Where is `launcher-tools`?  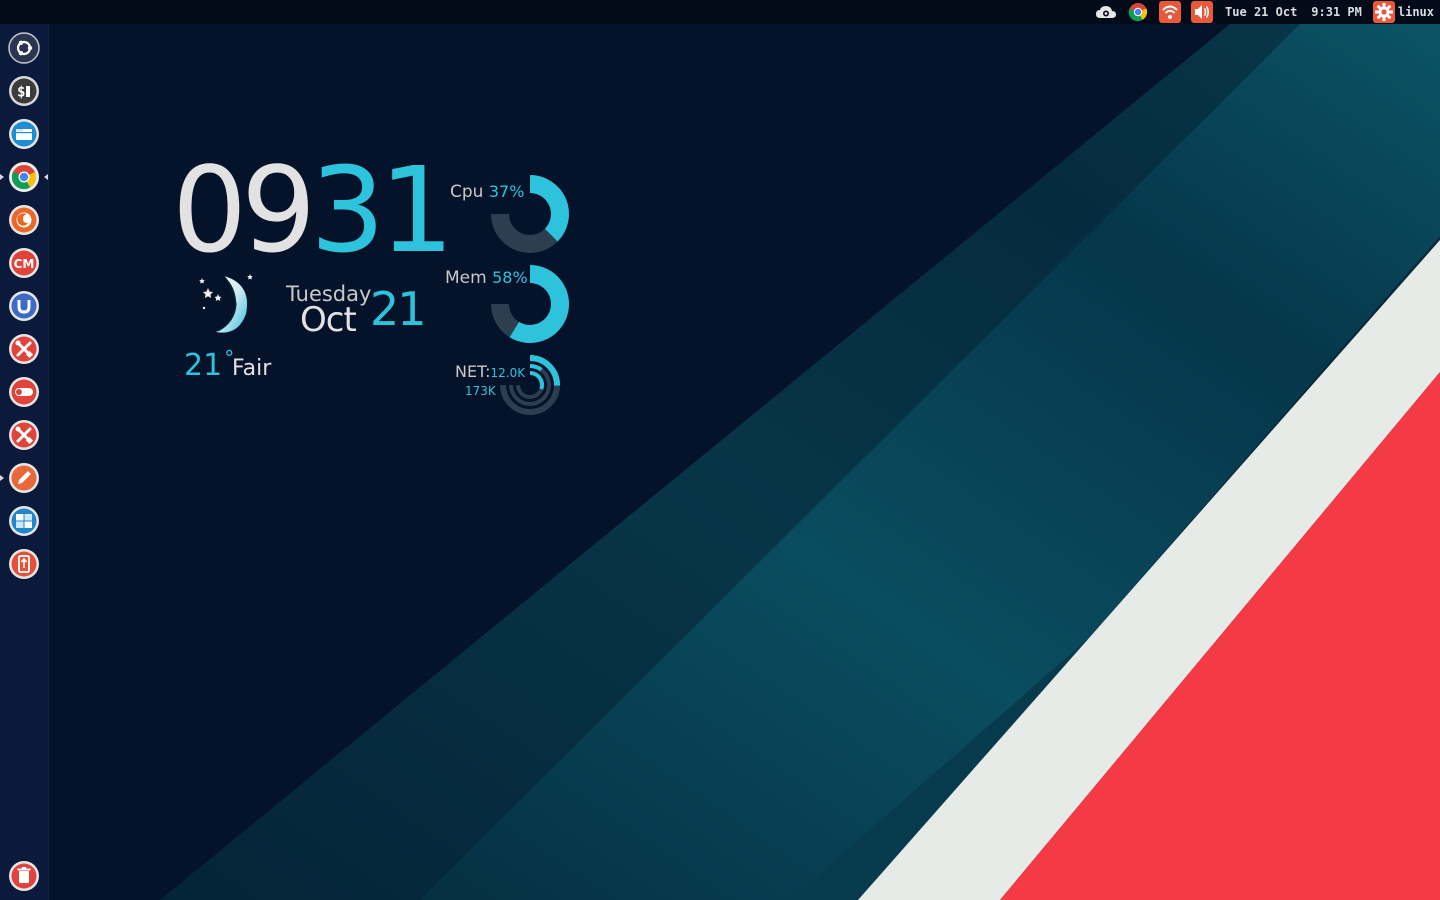
launcher-tools is located at coordinates (24, 435).